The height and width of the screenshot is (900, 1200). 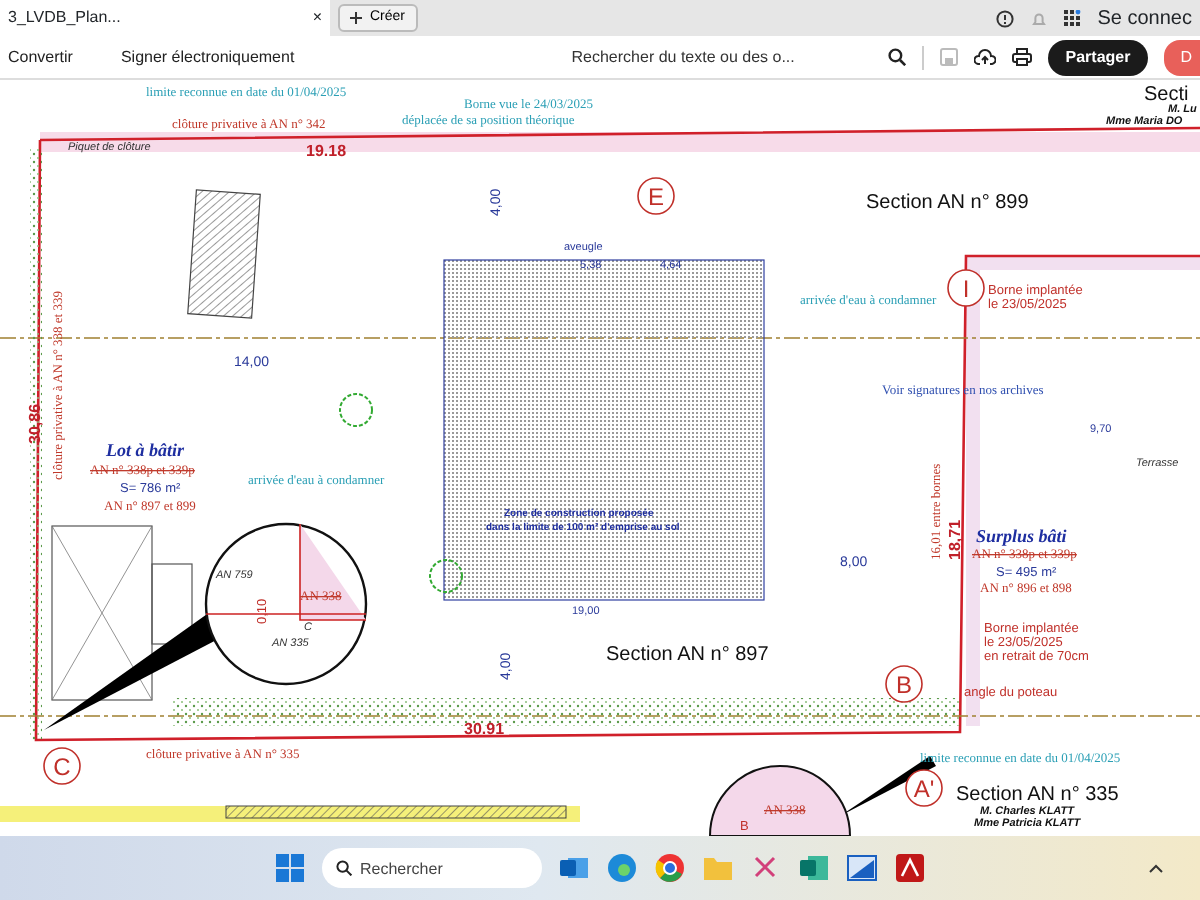 What do you see at coordinates (35, 423) in the screenshot?
I see `plan-label: 30,86` at bounding box center [35, 423].